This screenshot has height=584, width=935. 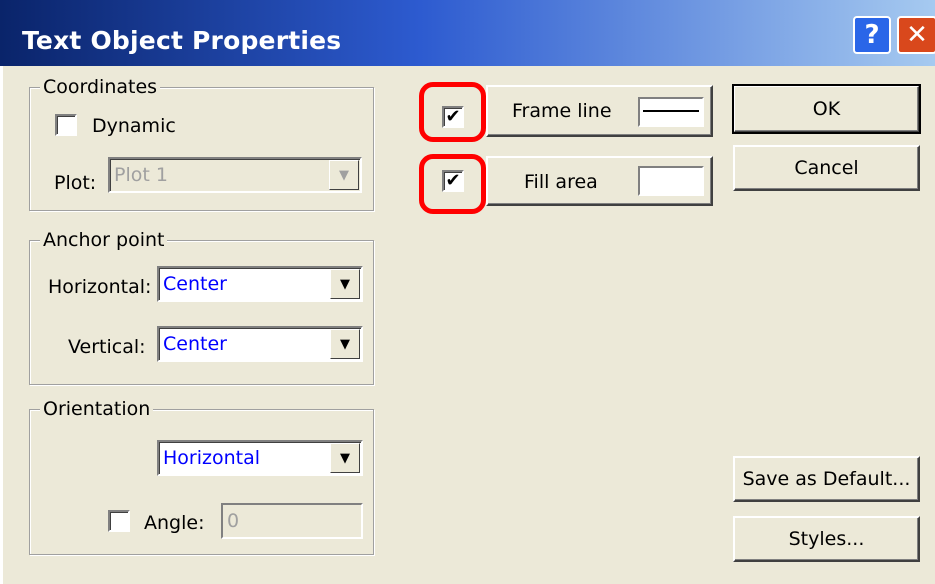 I want to click on ok-label: OK, so click(x=826, y=109).